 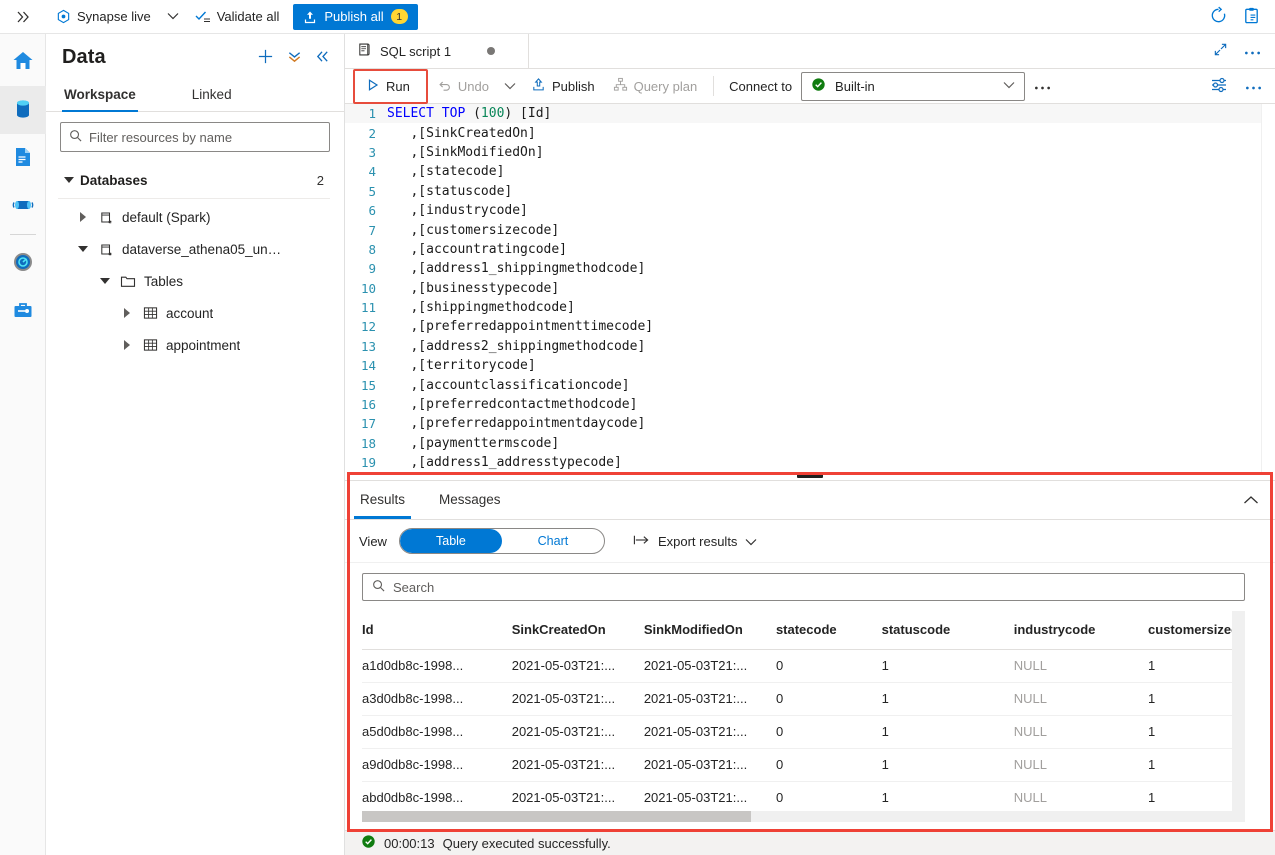 What do you see at coordinates (388, 86) in the screenshot?
I see `run-button: Run` at bounding box center [388, 86].